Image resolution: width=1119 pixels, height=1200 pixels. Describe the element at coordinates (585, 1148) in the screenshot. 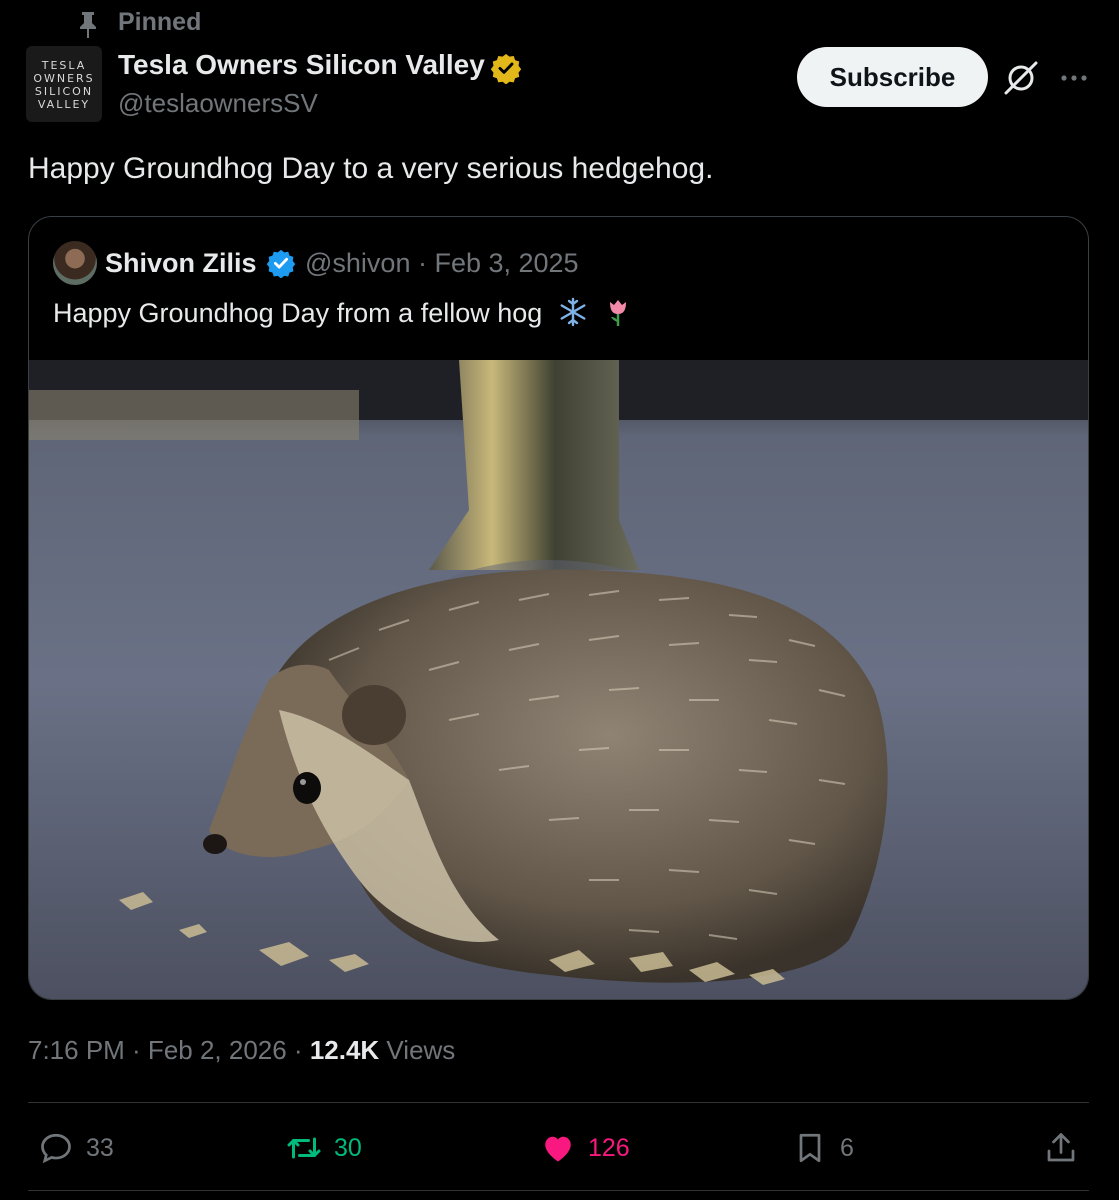

I see `like-button: 126` at that location.